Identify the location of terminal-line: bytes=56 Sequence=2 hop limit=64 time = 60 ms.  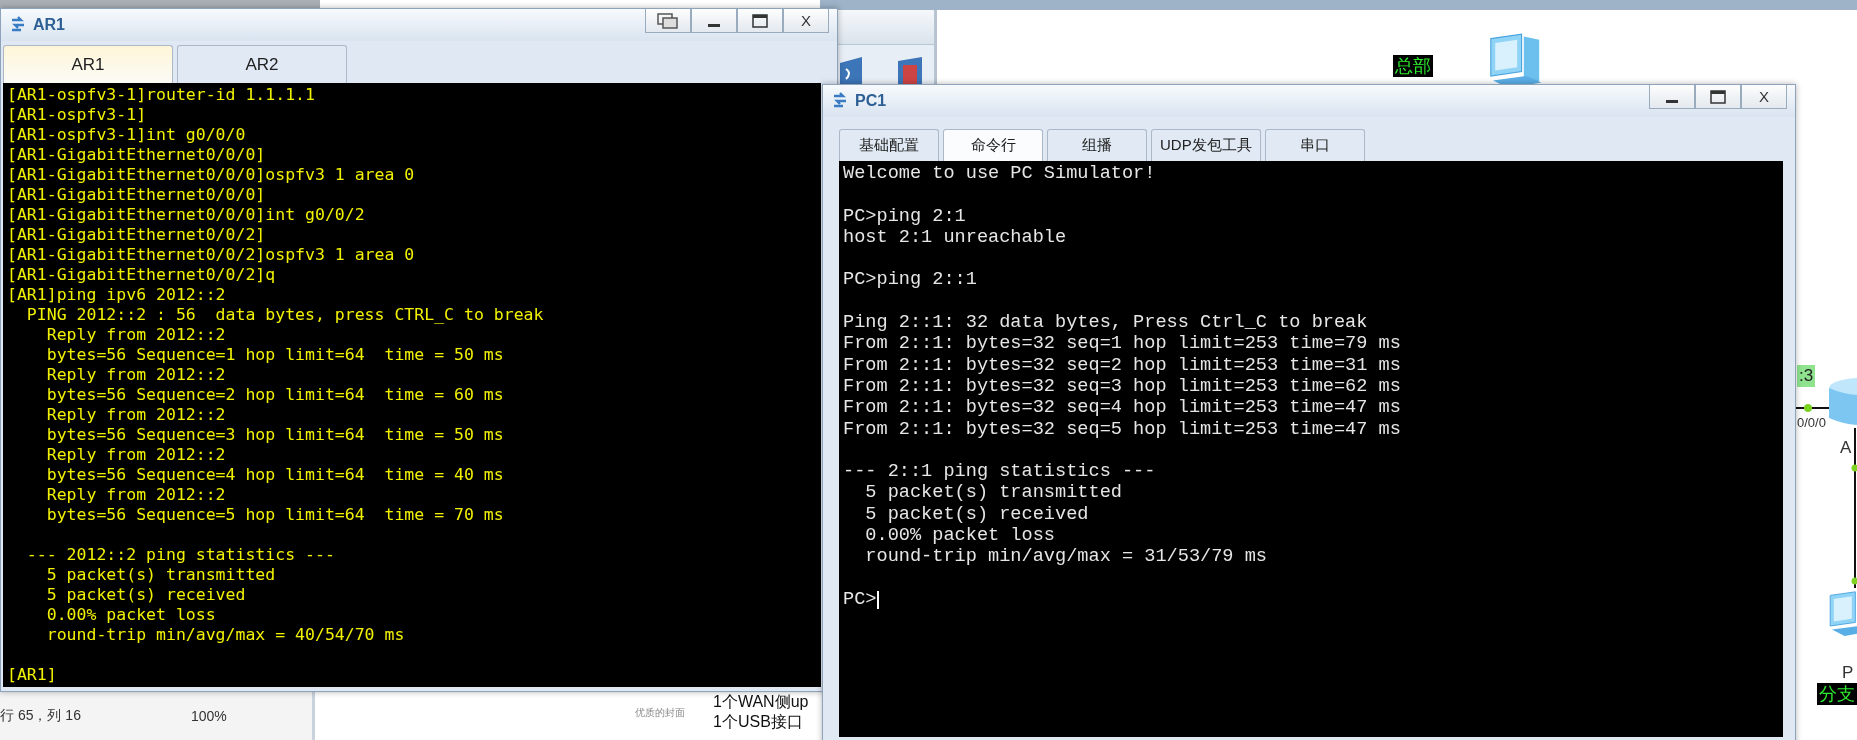
(274, 395).